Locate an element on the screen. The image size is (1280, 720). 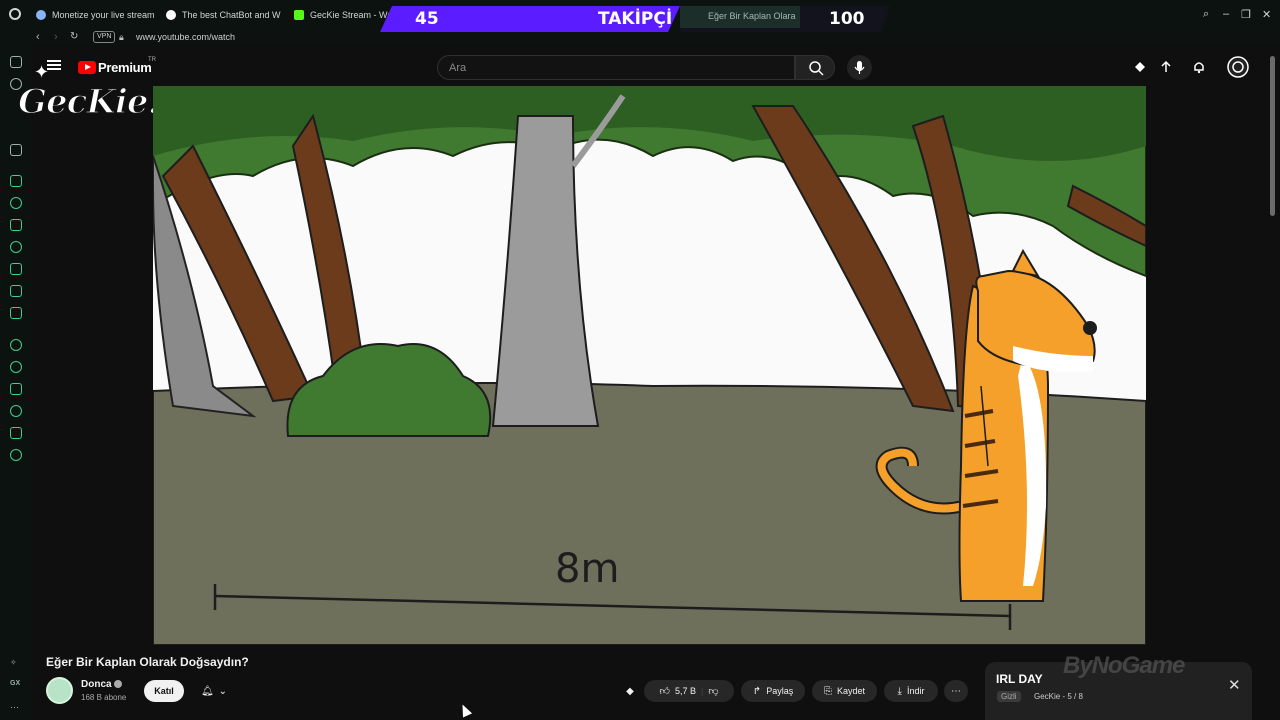
more-actions-button: ⋯ is located at coordinates (956, 691).